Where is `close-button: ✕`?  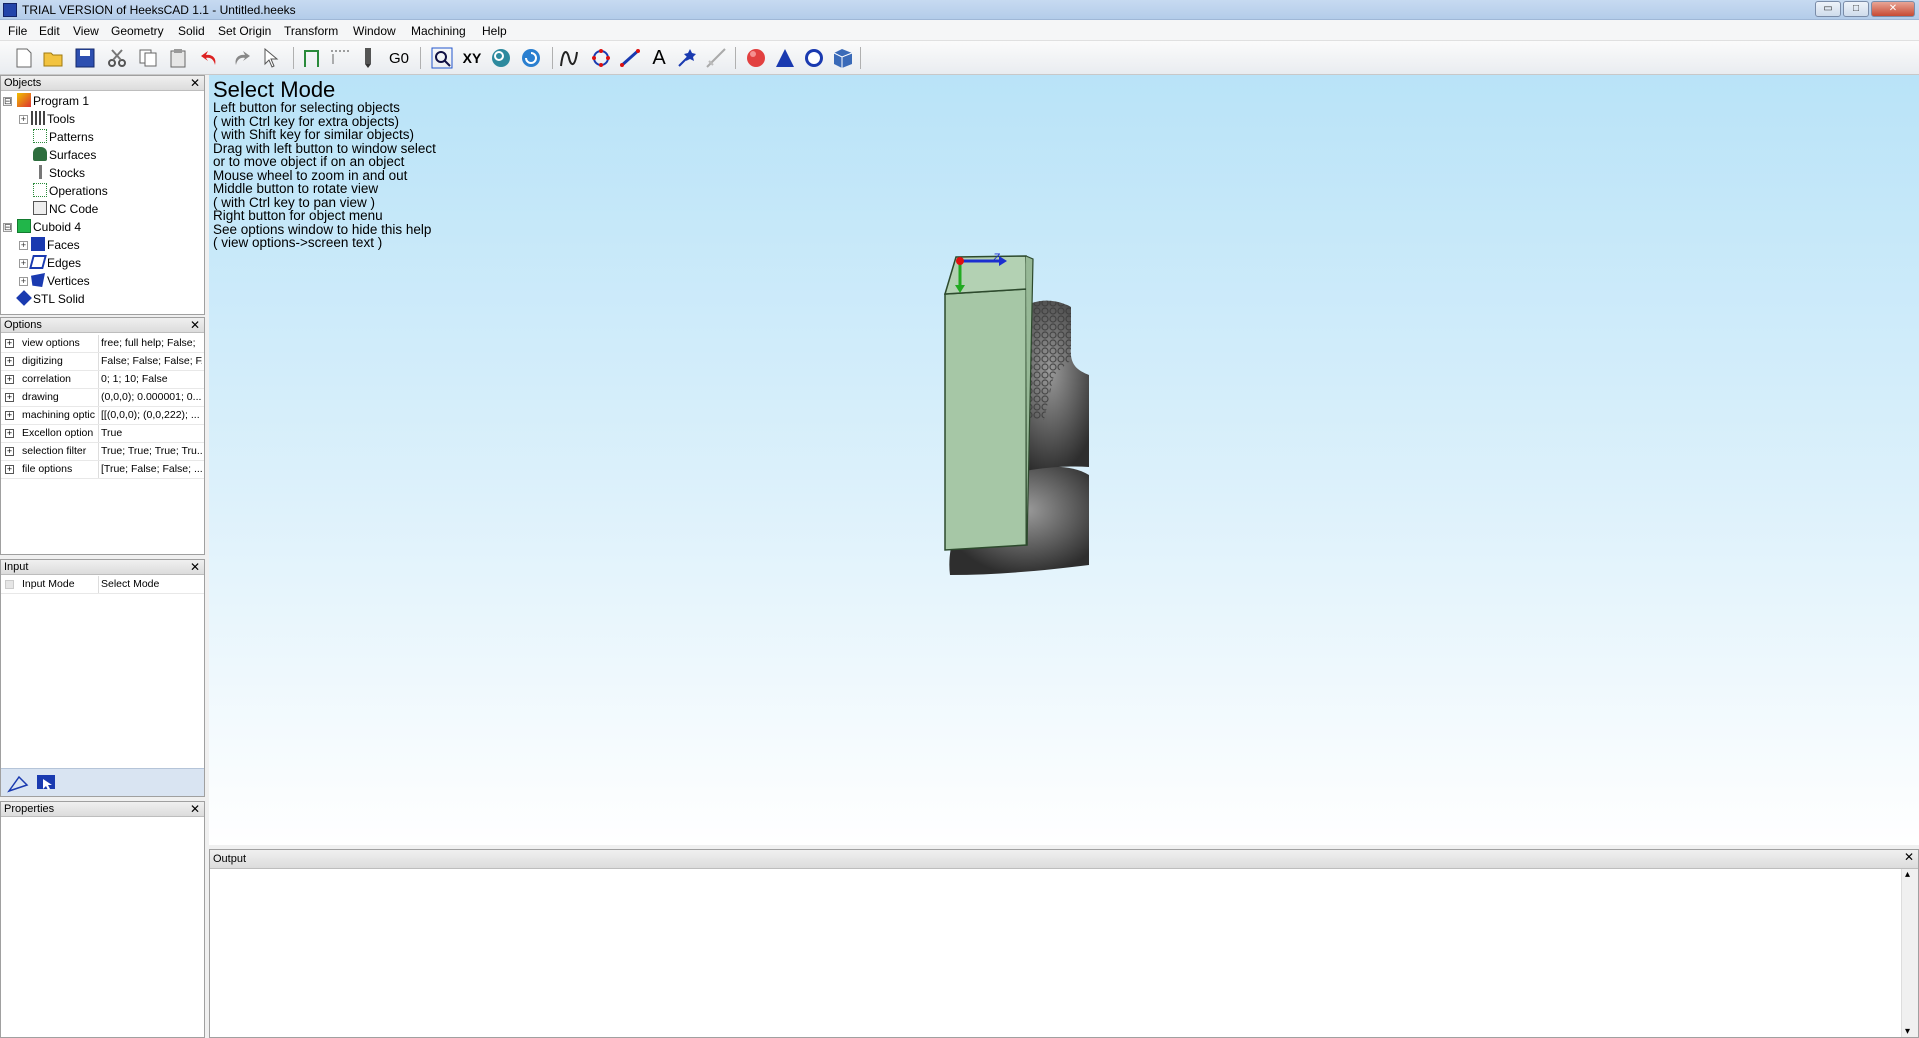
close-button: ✕ is located at coordinates (1893, 9).